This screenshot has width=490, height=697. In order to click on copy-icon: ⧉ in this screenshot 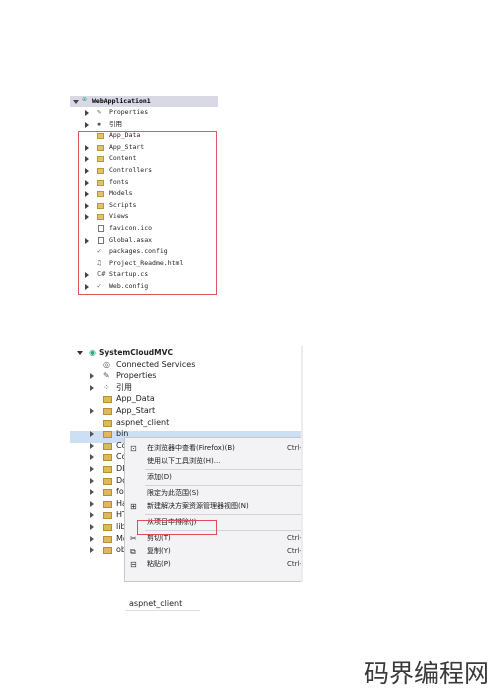, I will do `click(133, 551)`.